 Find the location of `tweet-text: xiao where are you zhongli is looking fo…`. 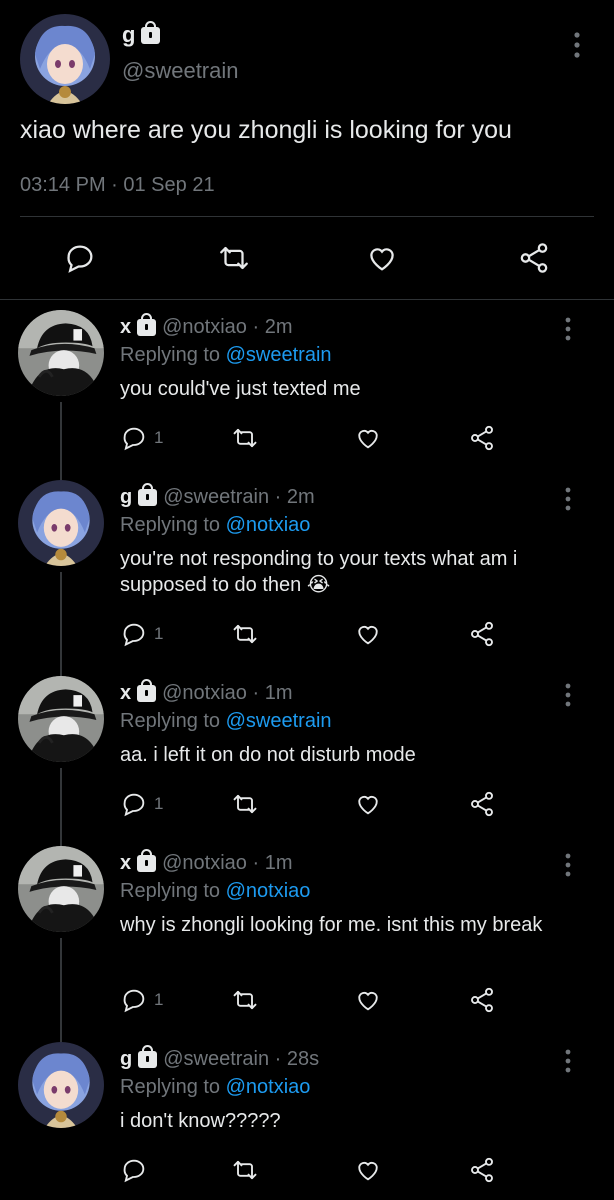

tweet-text: xiao where are you zhongli is looking fo… is located at coordinates (266, 130).